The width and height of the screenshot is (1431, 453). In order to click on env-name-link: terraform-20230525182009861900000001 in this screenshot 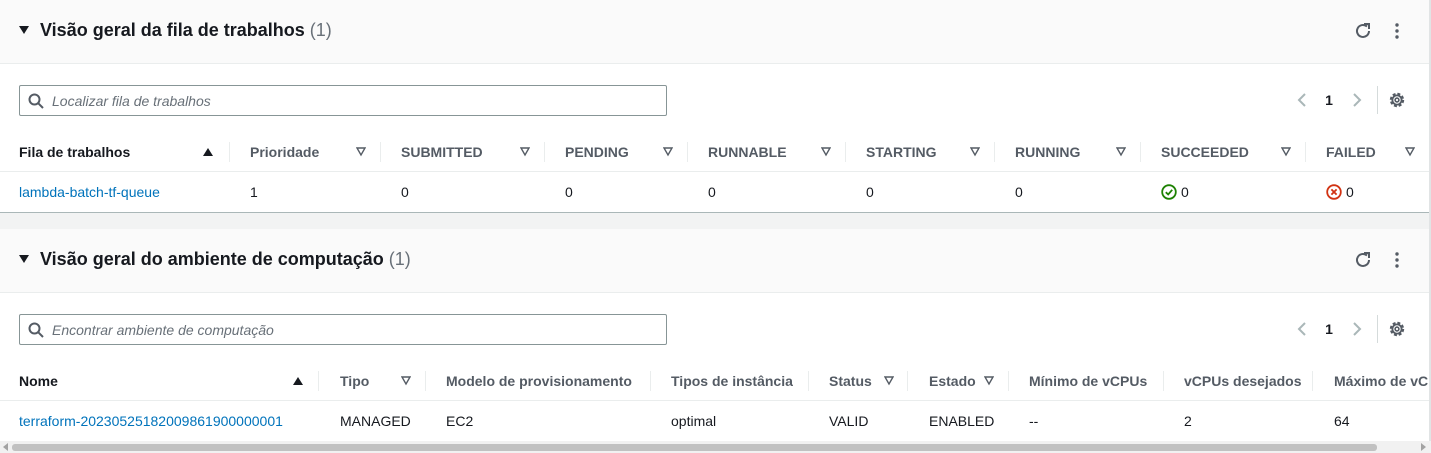, I will do `click(151, 421)`.